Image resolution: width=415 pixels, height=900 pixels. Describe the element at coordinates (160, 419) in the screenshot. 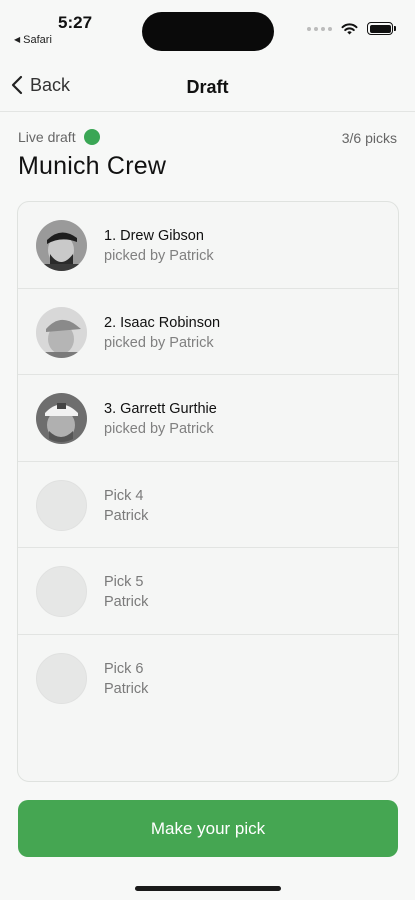

I see `pick-text: 3. Garrett Gurthie picked by Patrick` at that location.